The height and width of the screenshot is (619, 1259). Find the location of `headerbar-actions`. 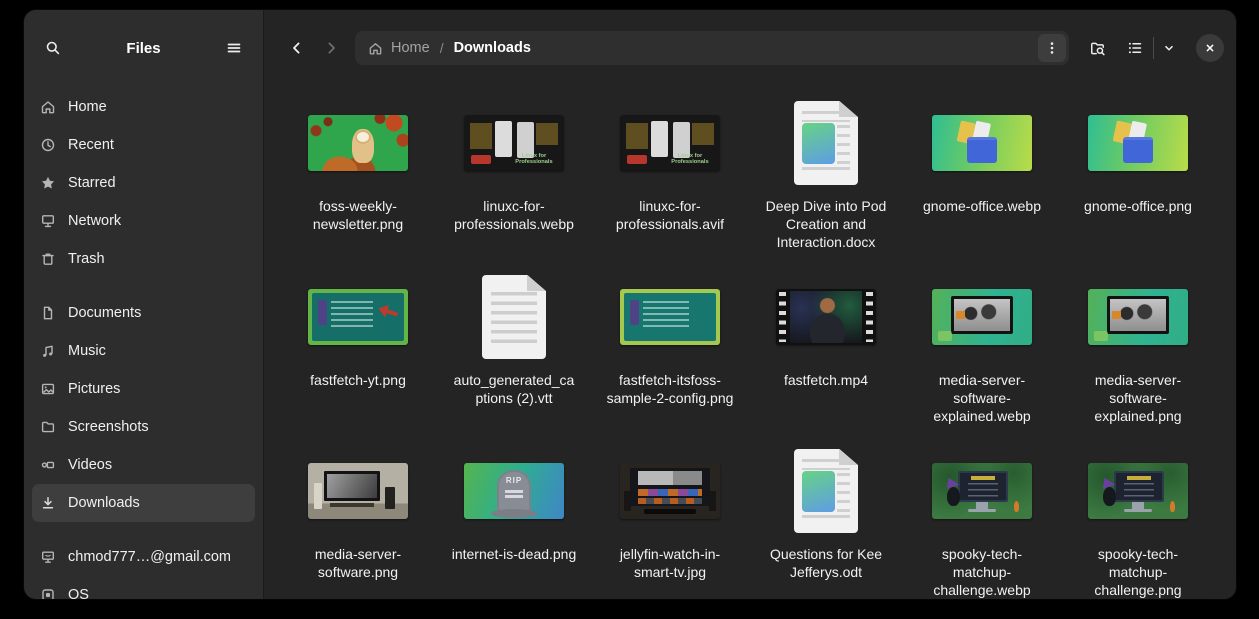

headerbar-actions is located at coordinates (1152, 48).